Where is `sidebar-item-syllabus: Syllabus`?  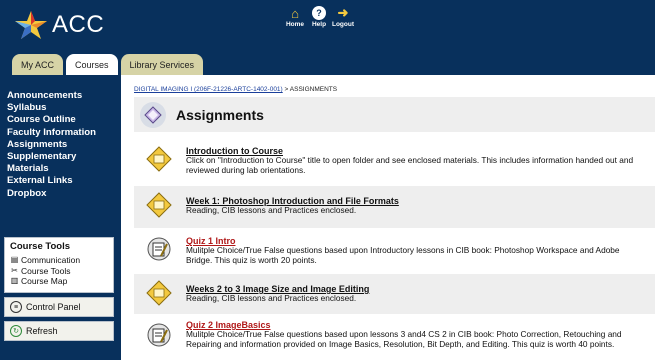
sidebar-item-syllabus: Syllabus is located at coordinates (63, 108).